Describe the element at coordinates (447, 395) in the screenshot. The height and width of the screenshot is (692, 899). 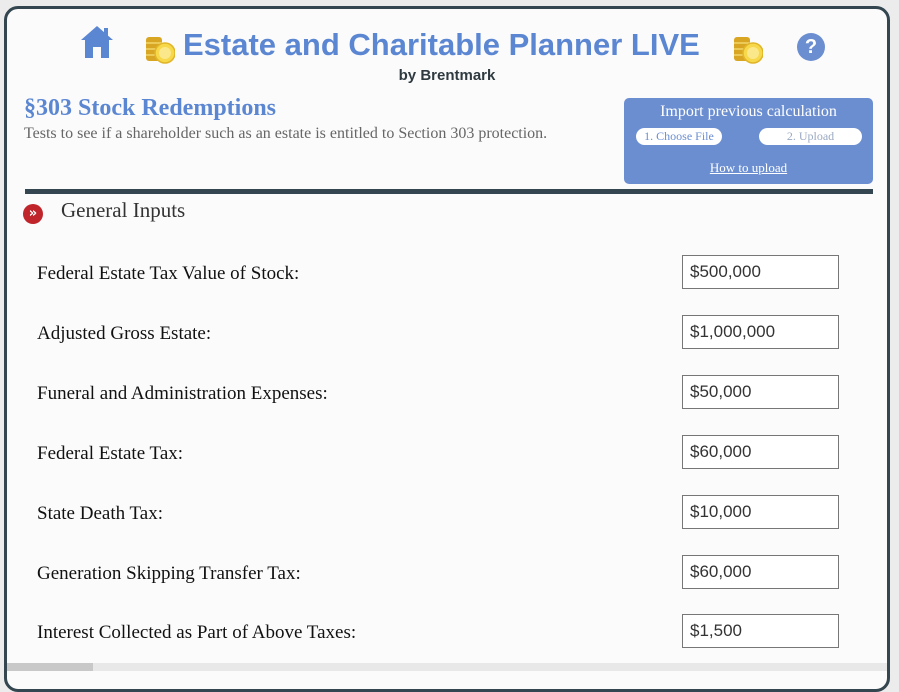
I see `field-row-funeral-admin-expenses: Funeral and Administration Expenses:` at that location.